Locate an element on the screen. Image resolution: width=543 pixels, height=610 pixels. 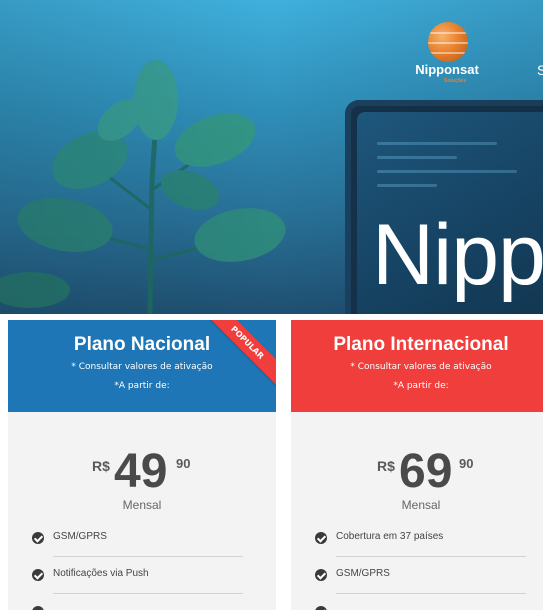
feature-text: Cobertura em 37 países is located at coordinates (390, 536).